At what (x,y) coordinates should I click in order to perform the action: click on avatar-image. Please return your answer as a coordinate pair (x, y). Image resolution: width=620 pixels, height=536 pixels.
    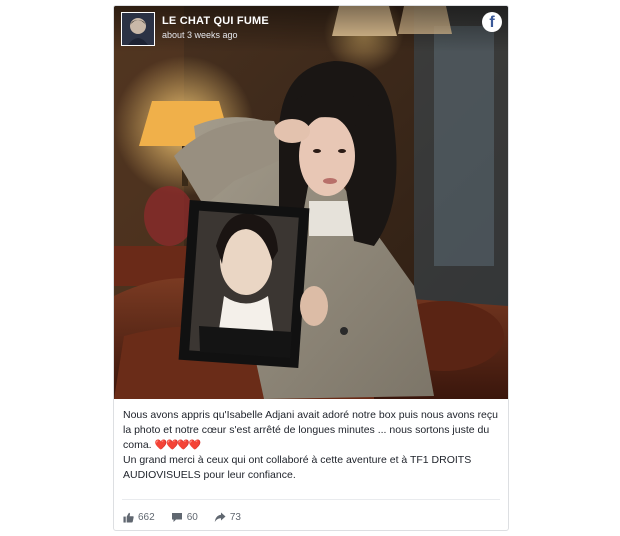
    Looking at the image, I should click on (138, 29).